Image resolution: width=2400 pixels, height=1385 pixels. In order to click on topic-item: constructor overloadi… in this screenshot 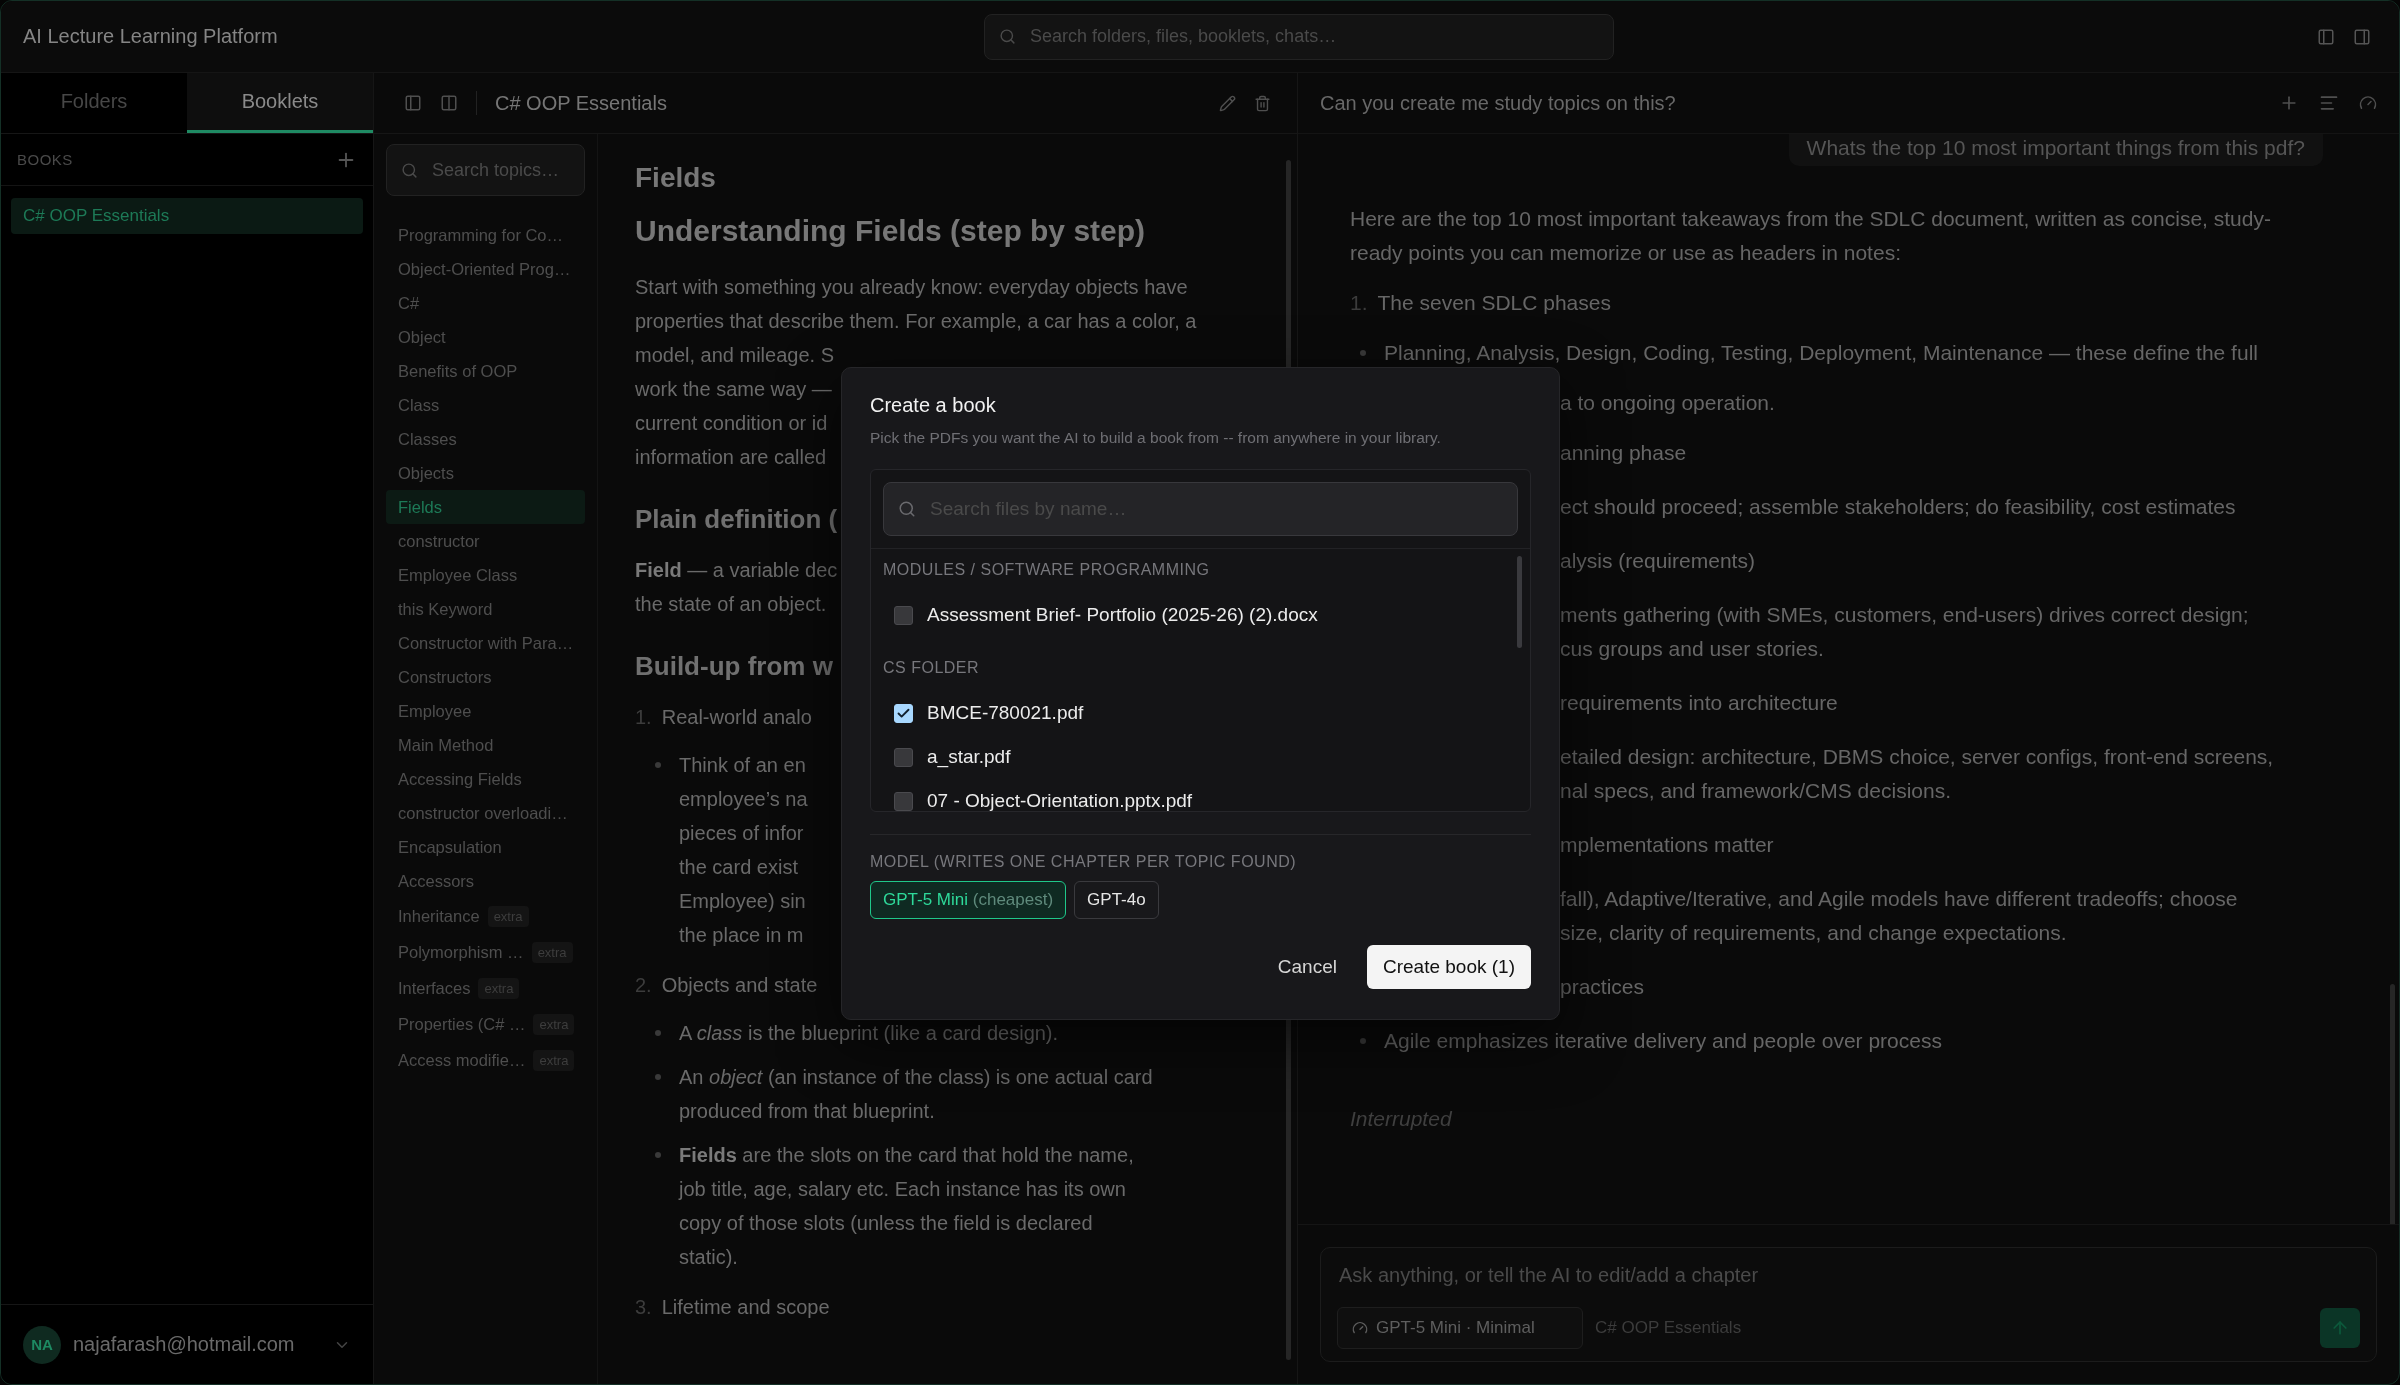, I will do `click(485, 813)`.